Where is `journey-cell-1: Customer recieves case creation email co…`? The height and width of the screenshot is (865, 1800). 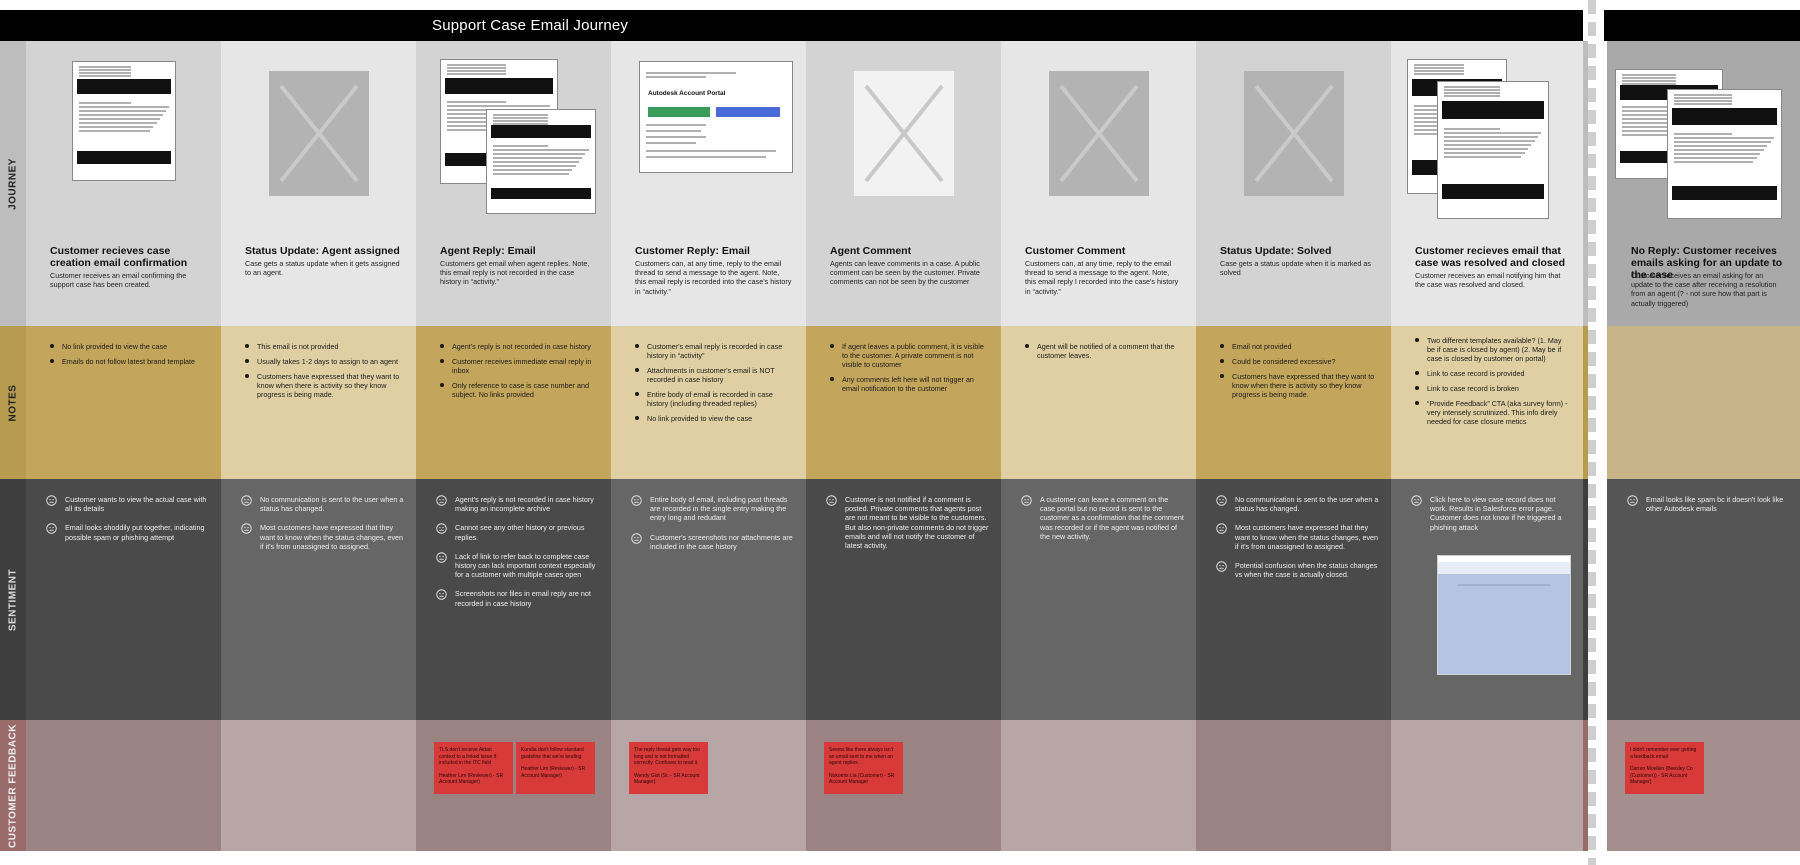 journey-cell-1: Customer recieves case creation email co… is located at coordinates (123, 183).